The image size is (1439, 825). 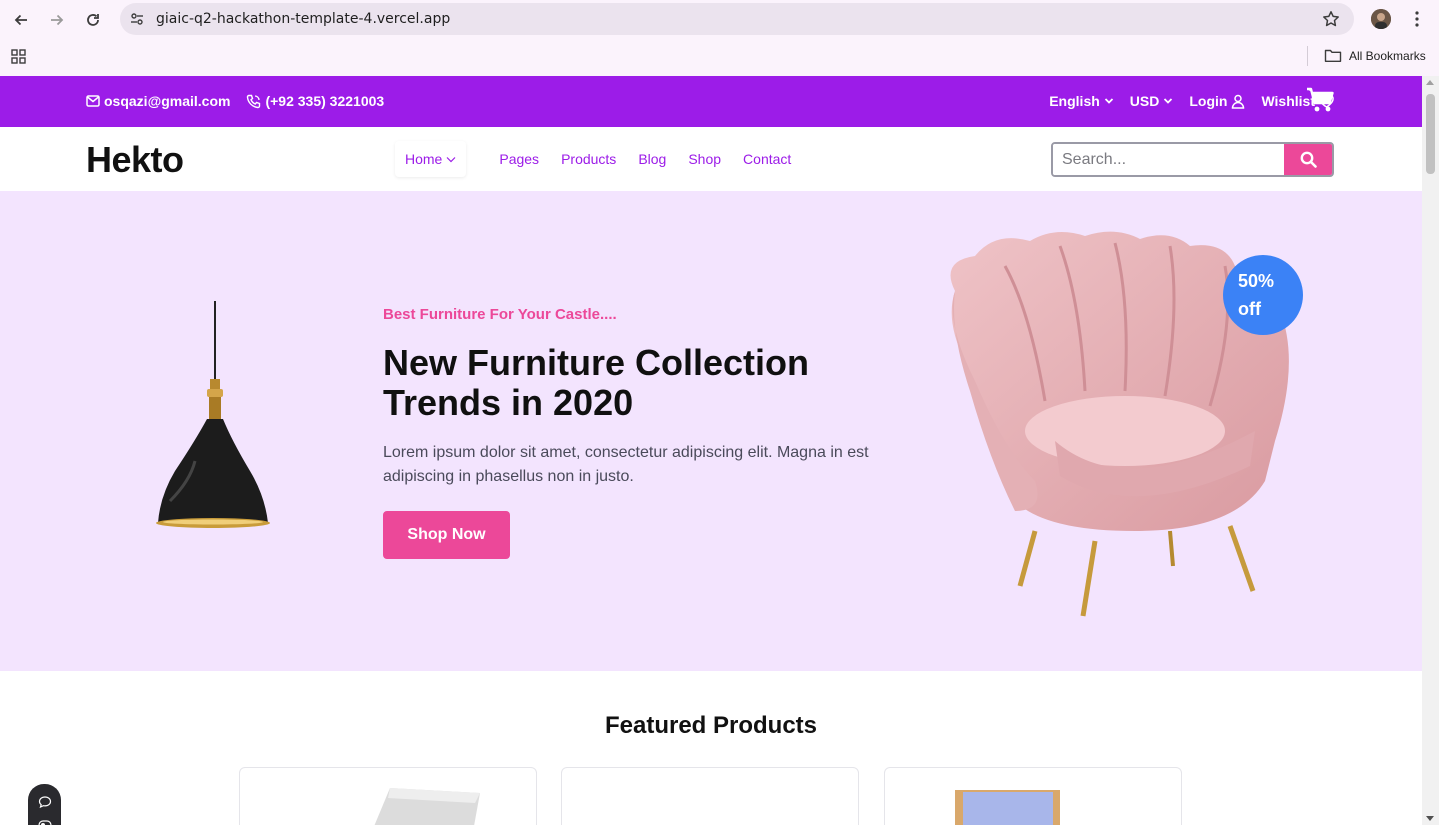 What do you see at coordinates (137, 21) in the screenshot?
I see `site-settings-icon` at bounding box center [137, 21].